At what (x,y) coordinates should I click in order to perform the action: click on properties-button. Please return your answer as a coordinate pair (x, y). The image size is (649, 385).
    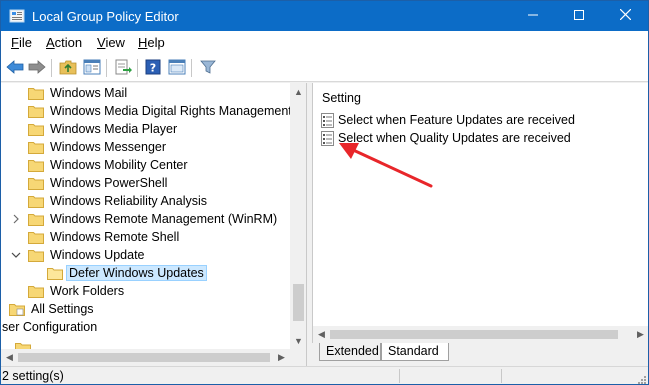
    Looking at the image, I should click on (177, 68).